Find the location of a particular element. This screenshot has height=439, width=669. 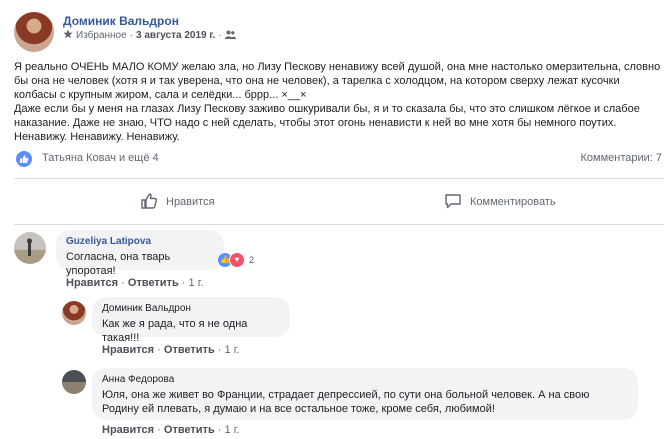

comment-button-label: Комментировать is located at coordinates (513, 202).